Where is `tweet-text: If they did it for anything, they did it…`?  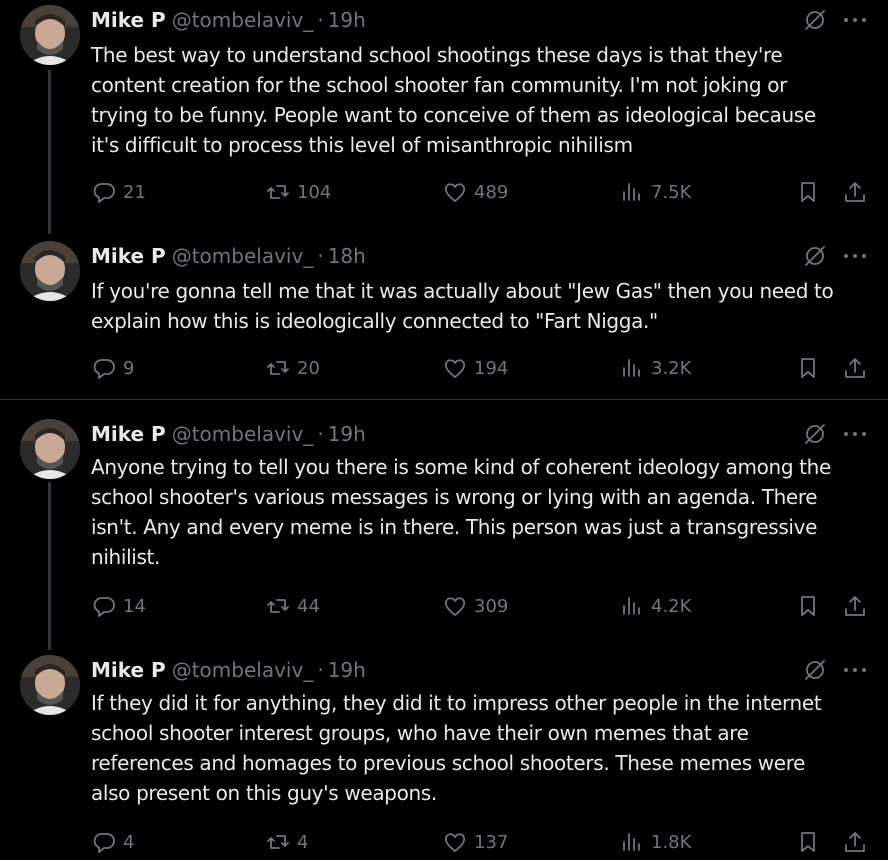
tweet-text: If they did it for anything, they did it… is located at coordinates (456, 748).